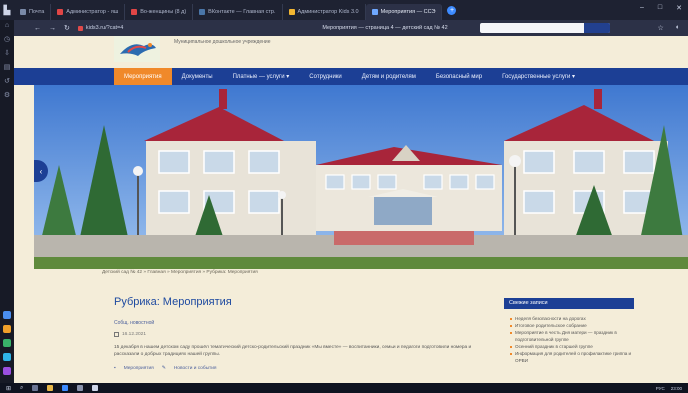 The width and height of the screenshot is (688, 393). What do you see at coordinates (195, 368) in the screenshot?
I see `tag-link: Новости и события` at bounding box center [195, 368].